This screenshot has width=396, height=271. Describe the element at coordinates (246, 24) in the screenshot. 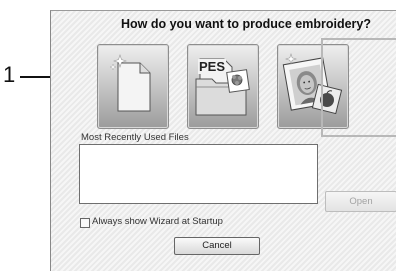

I see `dialog-title: How do you want to produce embroidery?` at that location.